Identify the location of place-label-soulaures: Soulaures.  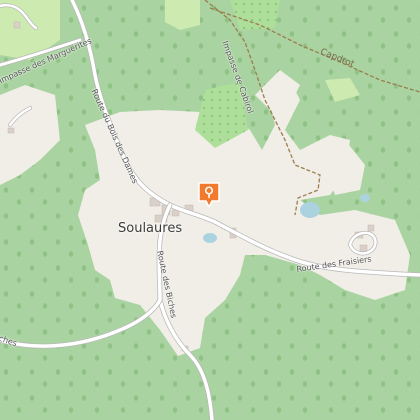
(150, 228).